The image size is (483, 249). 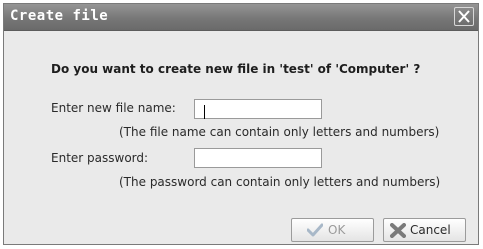 What do you see at coordinates (315, 230) in the screenshot?
I see `checkmark-icon` at bounding box center [315, 230].